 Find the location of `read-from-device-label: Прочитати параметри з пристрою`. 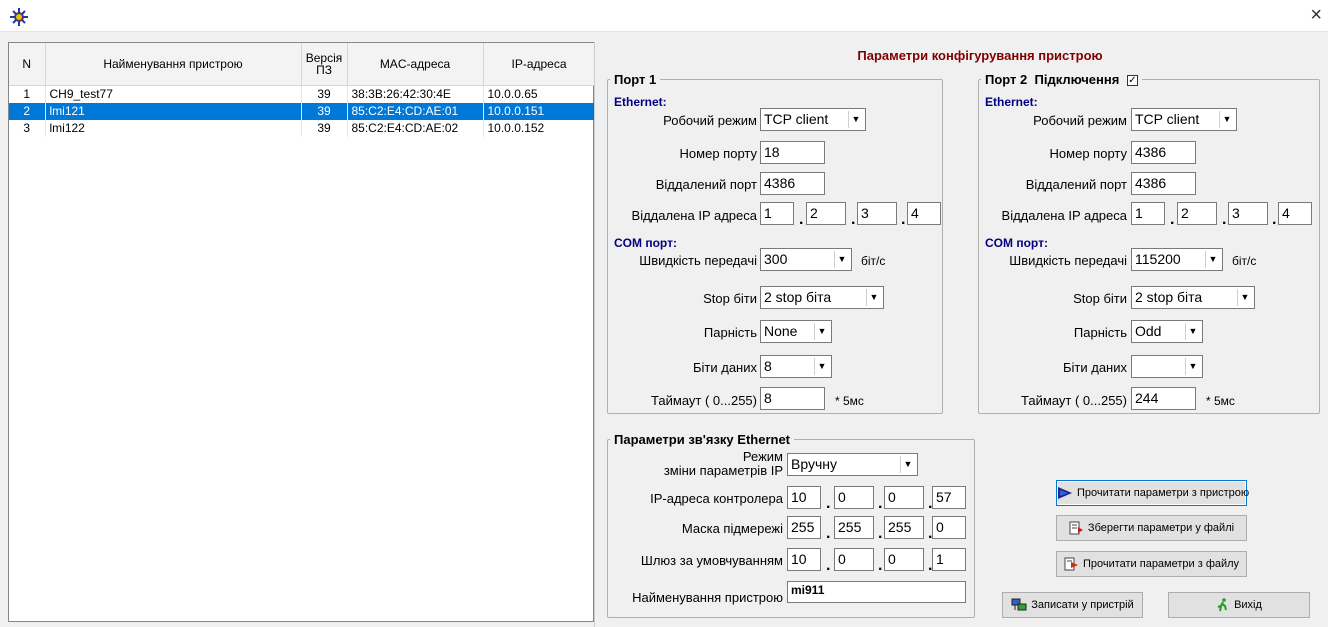

read-from-device-label: Прочитати параметри з пристрою is located at coordinates (1163, 493).